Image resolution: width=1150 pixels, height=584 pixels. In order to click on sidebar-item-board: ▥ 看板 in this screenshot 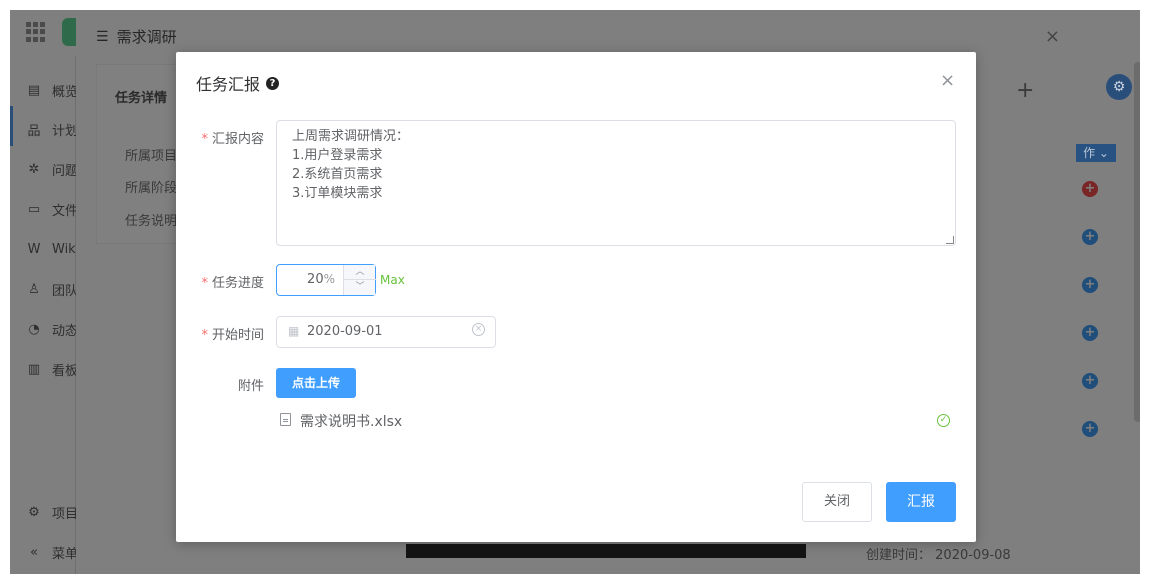, I will do `click(52, 369)`.